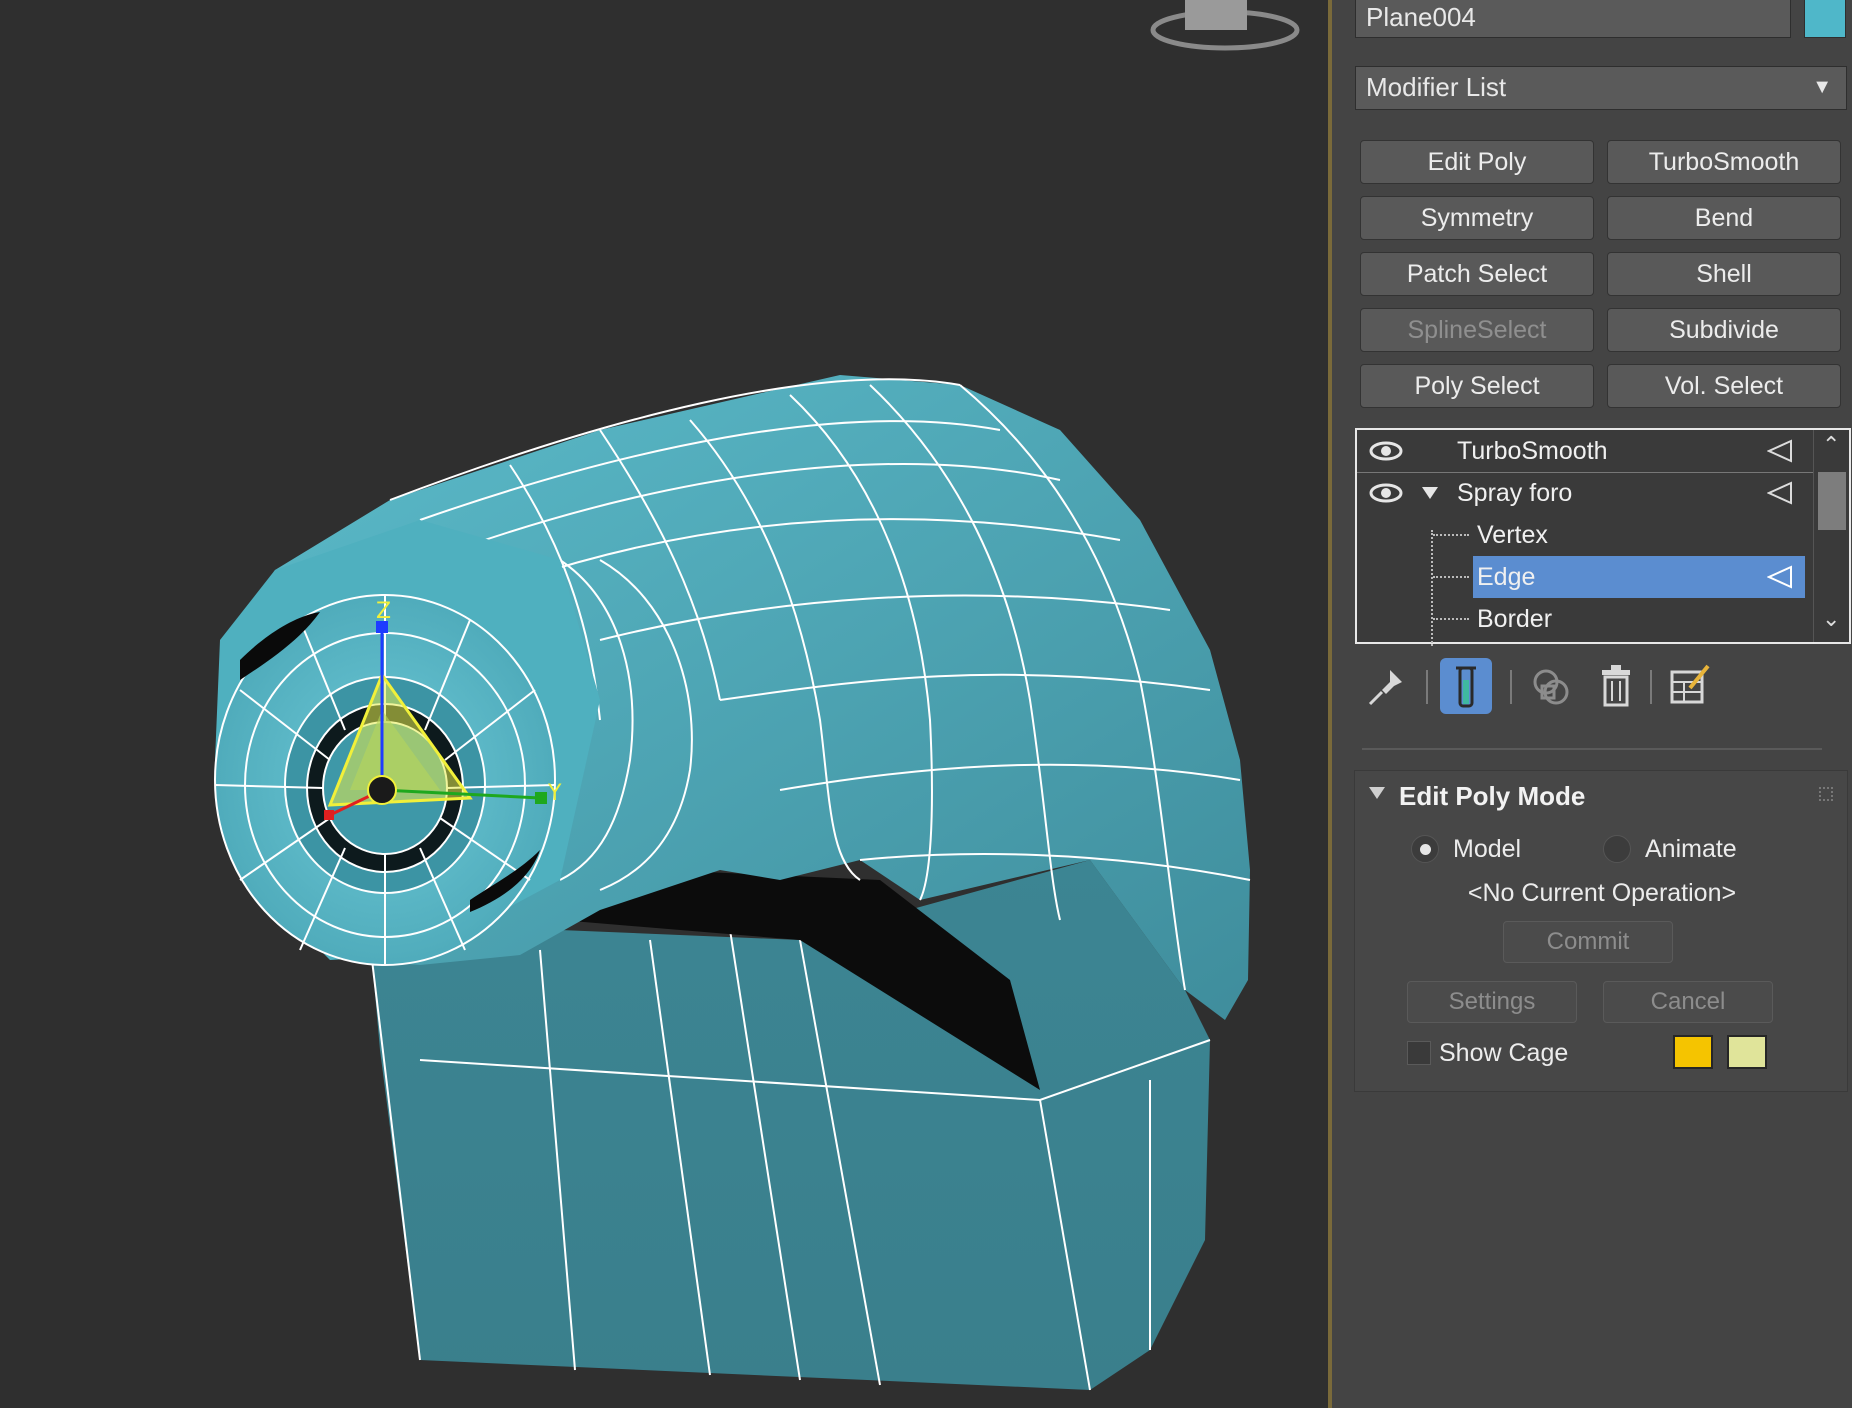 This screenshot has width=1852, height=1408. What do you see at coordinates (1430, 493) in the screenshot?
I see `expand-triangle-icon` at bounding box center [1430, 493].